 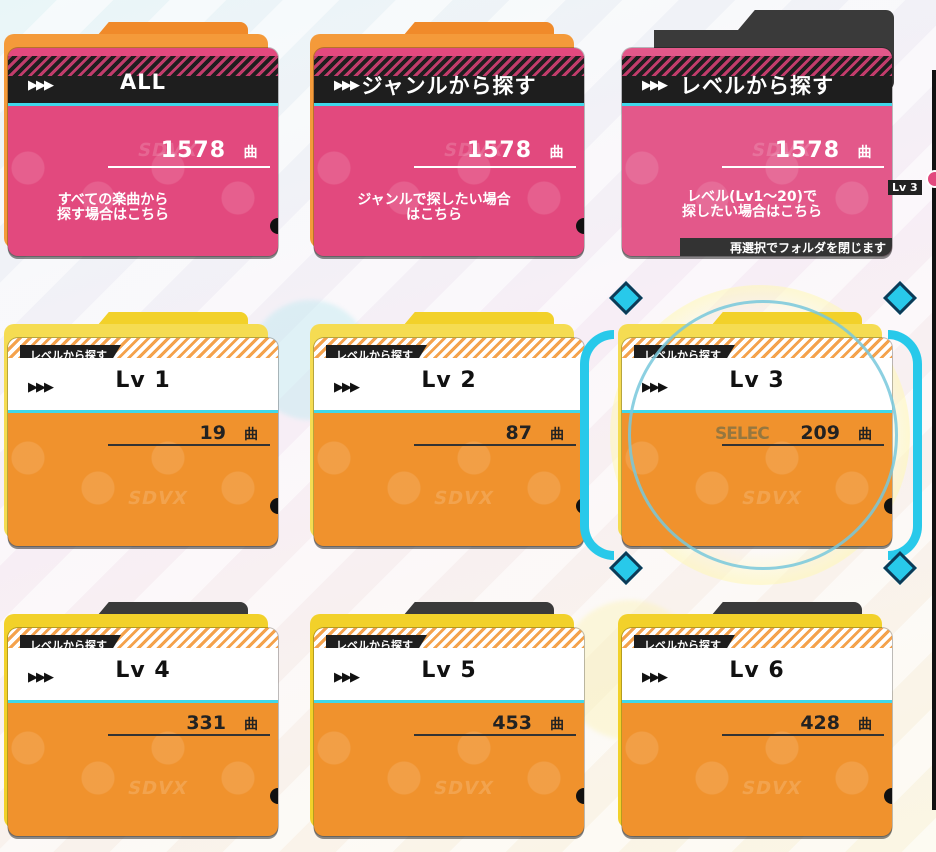 I want to click on folder-genre: SDVX ▶▶▶ ジャンルから探す 1578 曲 ジャンルで探したい場合 はこちら, so click(x=445, y=136).